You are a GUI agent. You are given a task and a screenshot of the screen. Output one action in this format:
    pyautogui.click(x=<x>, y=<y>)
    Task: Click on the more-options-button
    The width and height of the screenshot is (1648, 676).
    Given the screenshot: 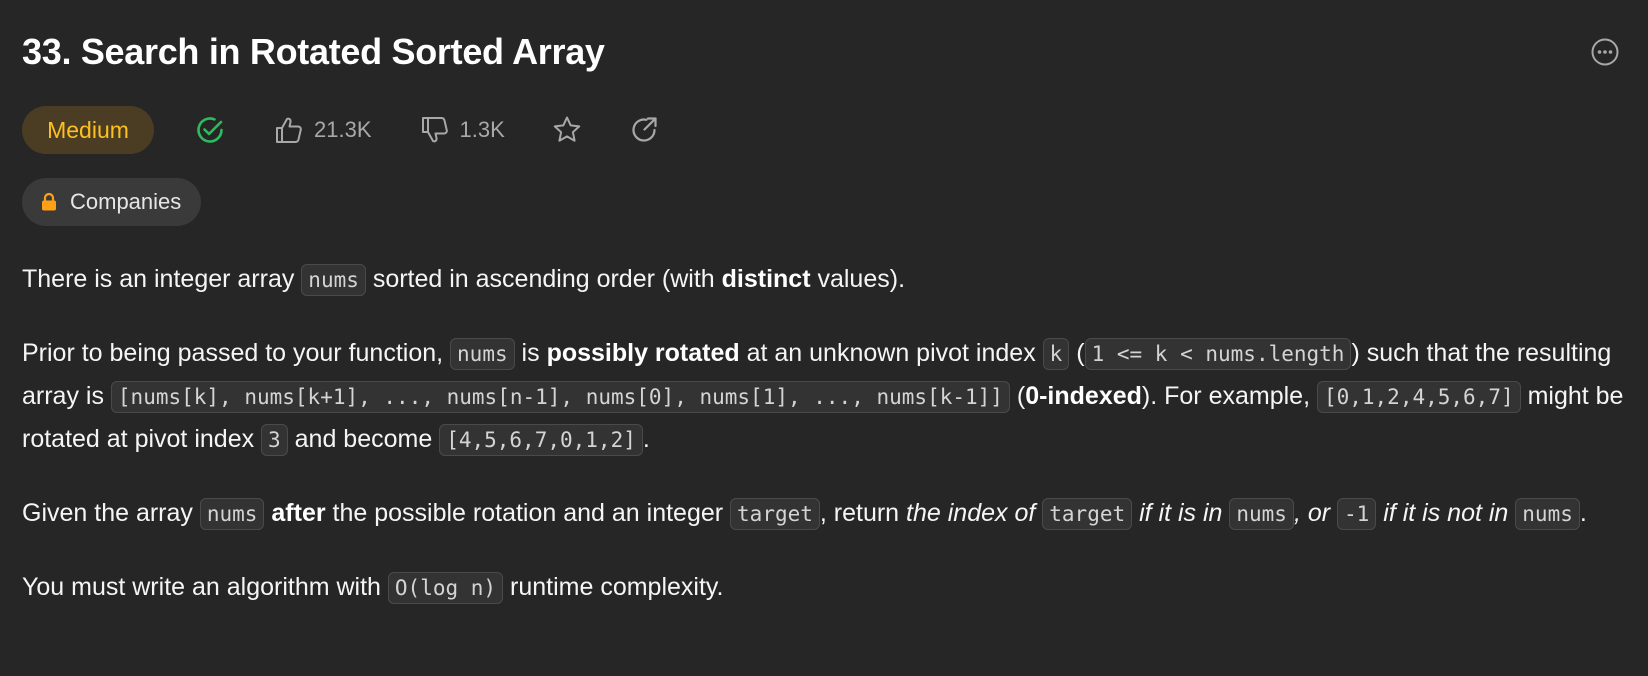 What is the action you would take?
    pyautogui.click(x=1605, y=52)
    